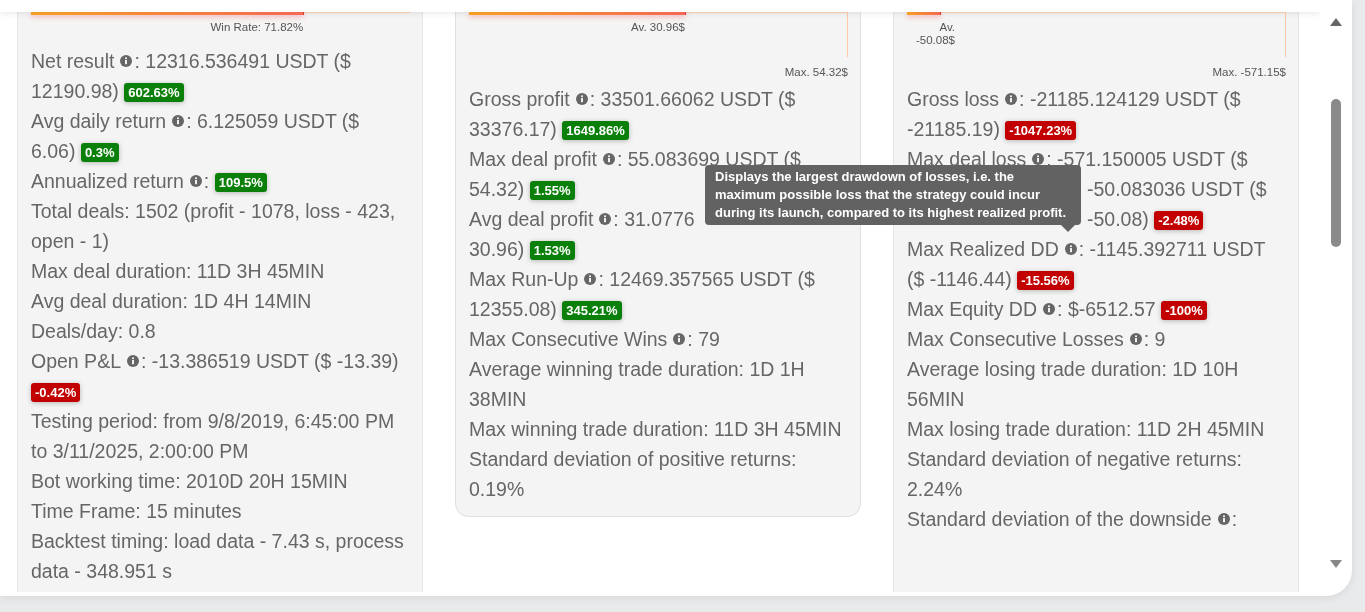 The width and height of the screenshot is (1365, 612). What do you see at coordinates (893, 195) in the screenshot?
I see `tooltip: Displays the largest drawdown of losses, i.e. the maximum possible loss that the strategy could incur during its launch, compared to its highest realized profit.` at bounding box center [893, 195].